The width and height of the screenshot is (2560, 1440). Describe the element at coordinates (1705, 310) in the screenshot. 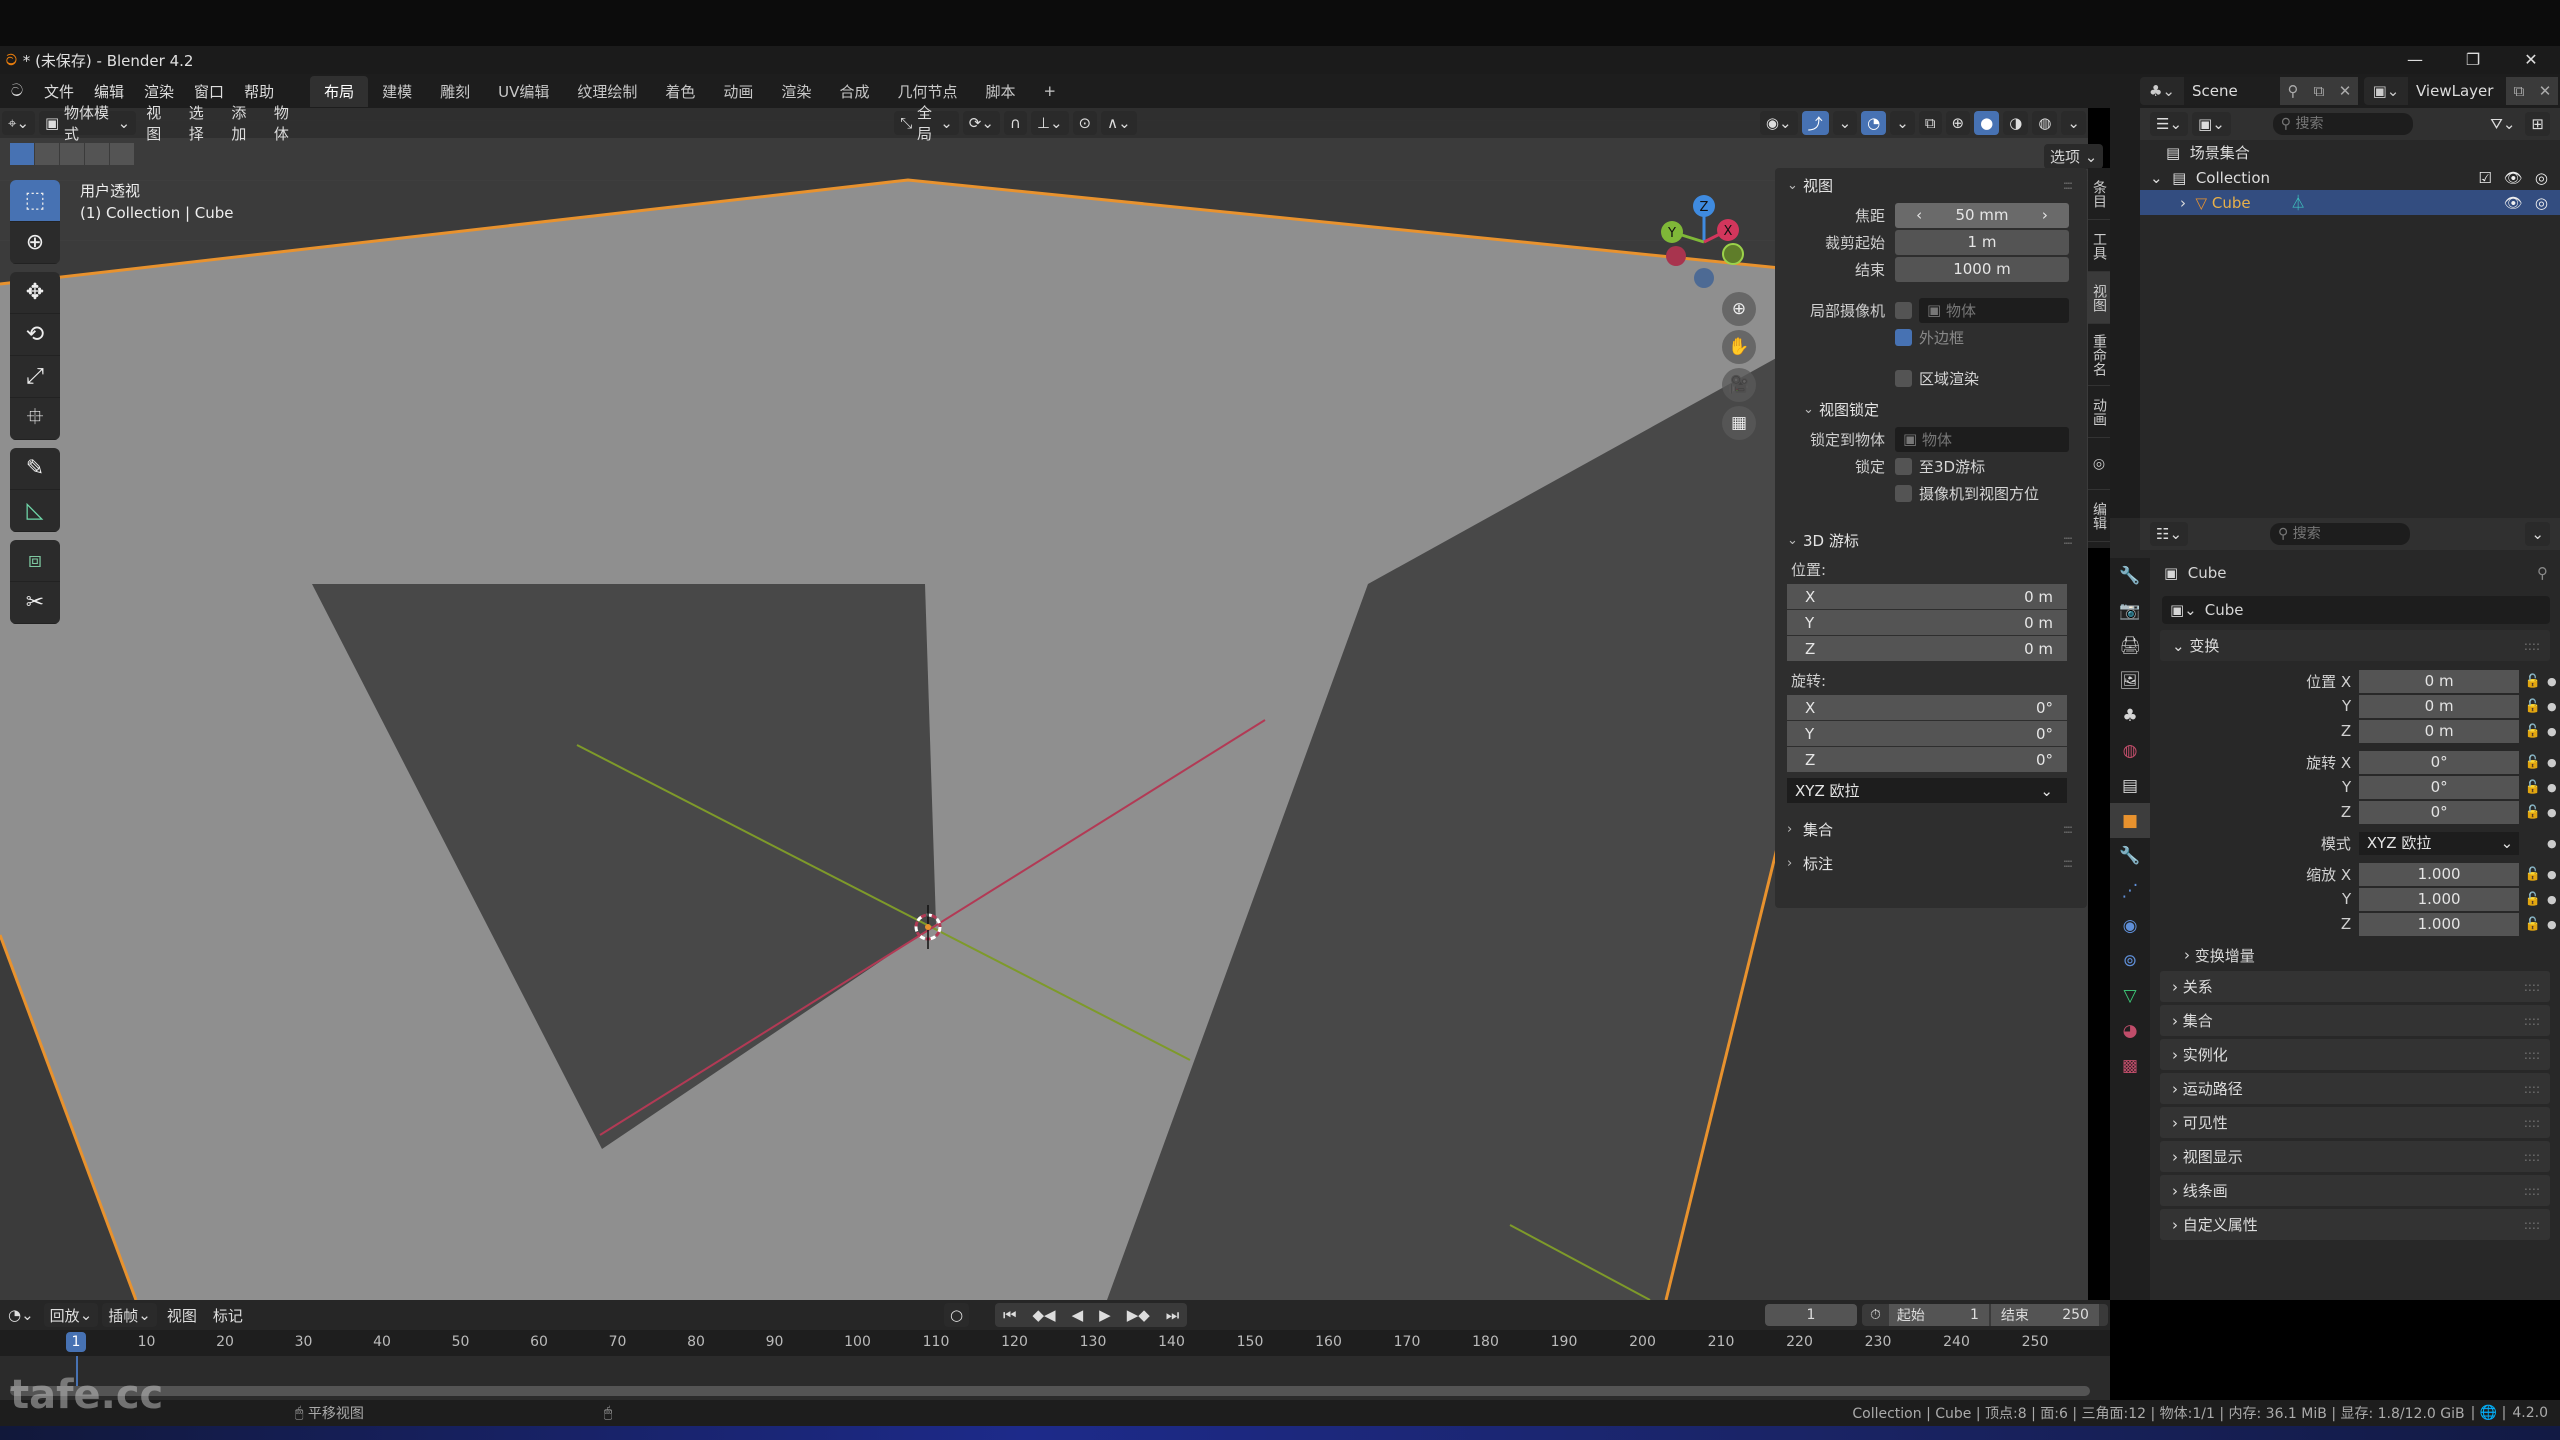

I see `navigation-gizmo: Z Y X ⊕ ✋ 🎥 ▦` at that location.